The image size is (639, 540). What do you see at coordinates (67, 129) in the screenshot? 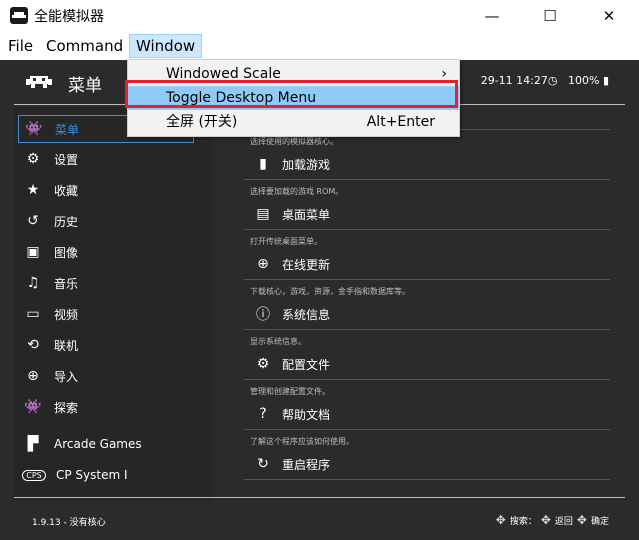
I see `sidebar-item-label: 菜单` at bounding box center [67, 129].